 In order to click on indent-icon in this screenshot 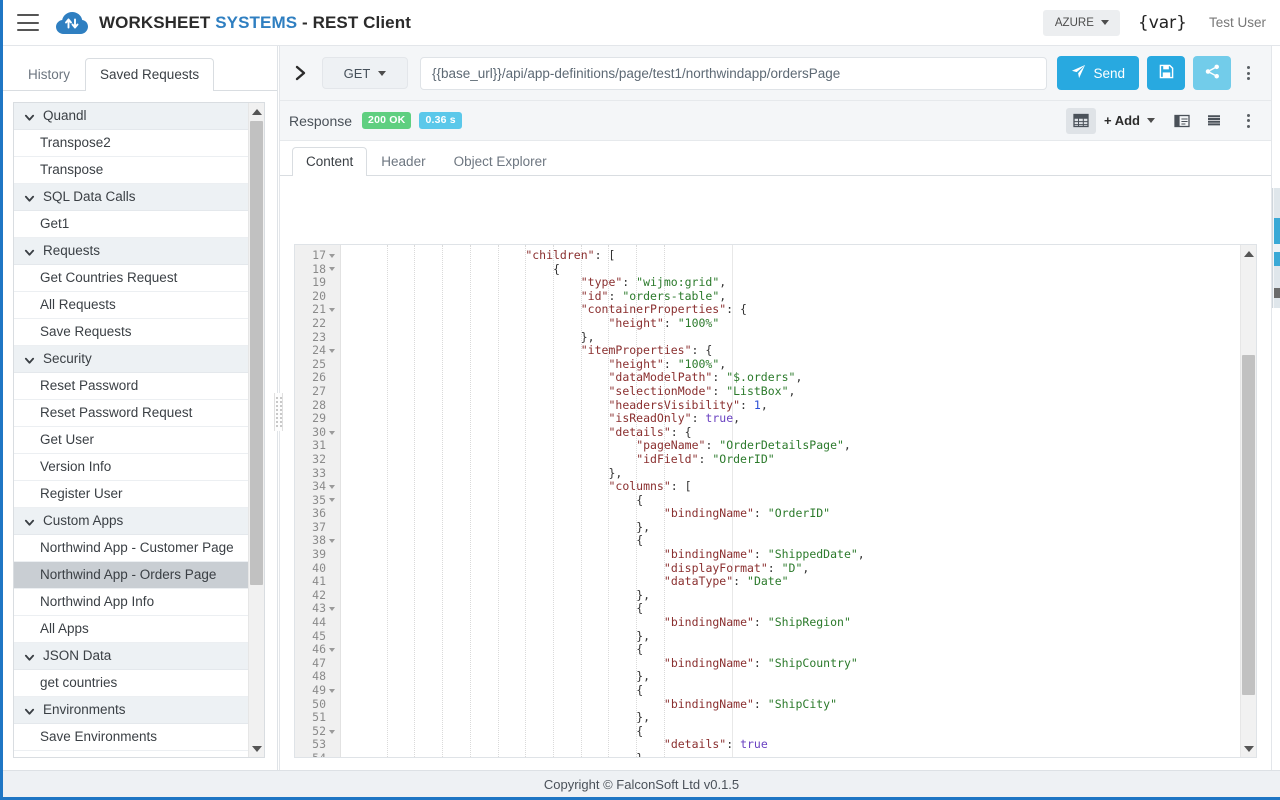, I will do `click(1182, 121)`.